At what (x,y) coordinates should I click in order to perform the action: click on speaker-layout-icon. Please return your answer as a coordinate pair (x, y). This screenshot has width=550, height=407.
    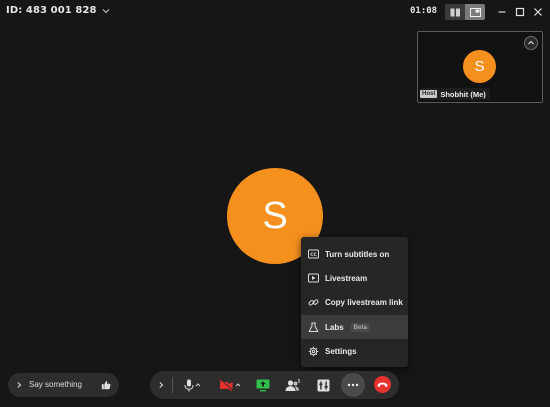
    Looking at the image, I should click on (475, 12).